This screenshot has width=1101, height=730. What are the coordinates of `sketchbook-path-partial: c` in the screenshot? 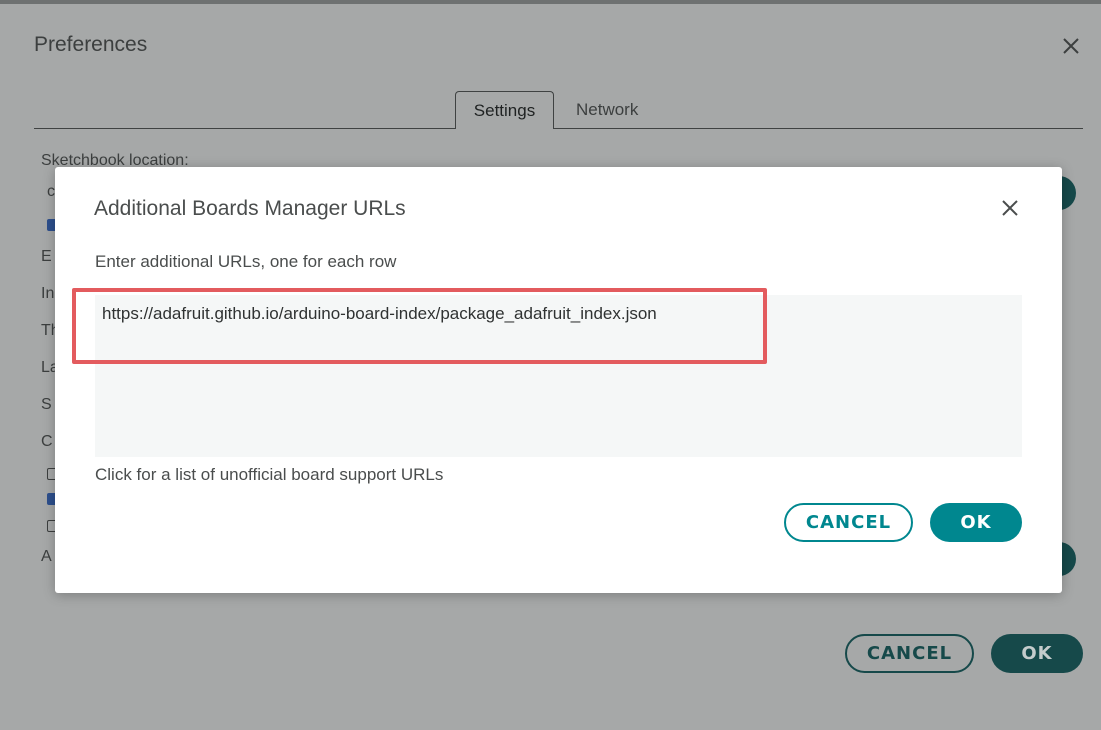 It's located at (51, 191).